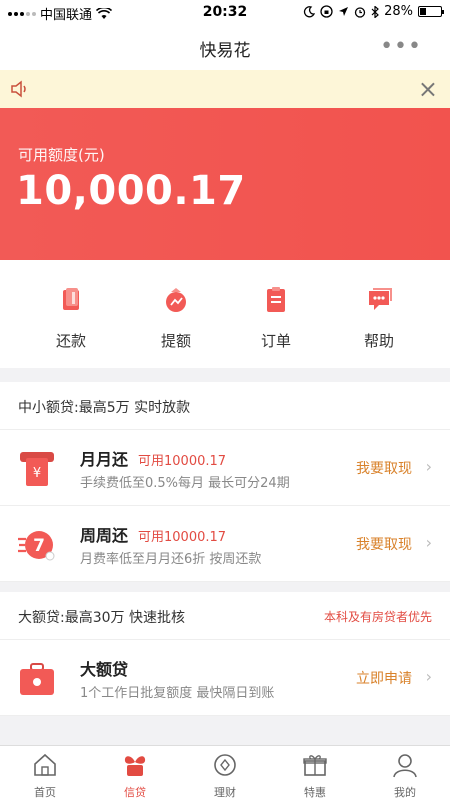 The image size is (450, 800). What do you see at coordinates (185, 483) in the screenshot?
I see `loan-desc: 手续费低至0.5%每月 最长可分24期` at bounding box center [185, 483].